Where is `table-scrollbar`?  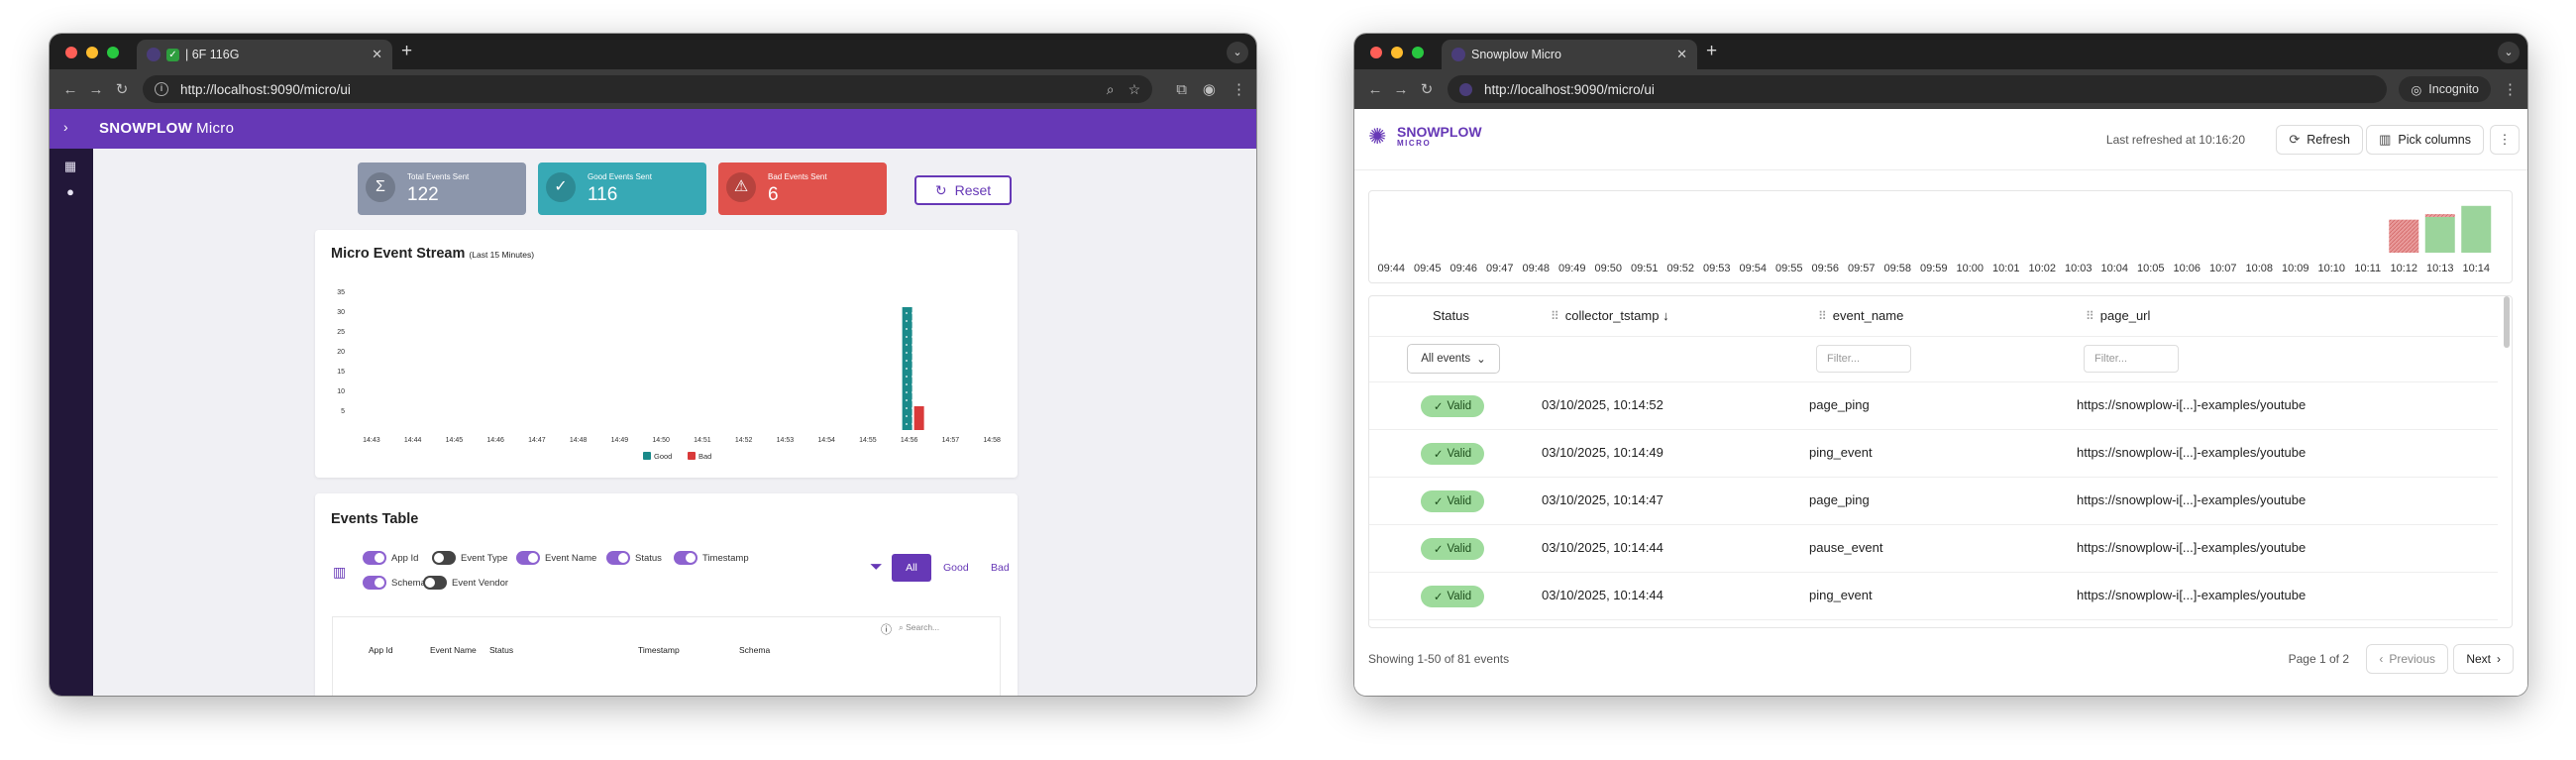 table-scrollbar is located at coordinates (2507, 322).